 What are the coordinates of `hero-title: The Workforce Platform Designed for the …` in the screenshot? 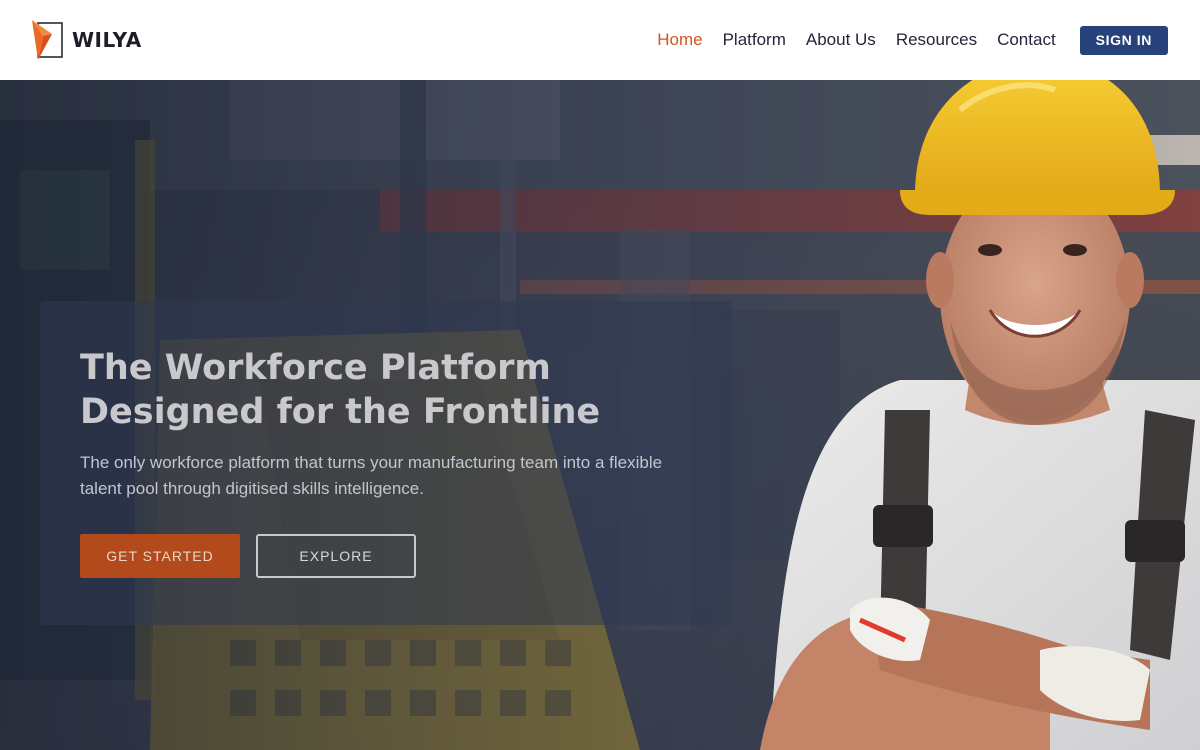 It's located at (400, 390).